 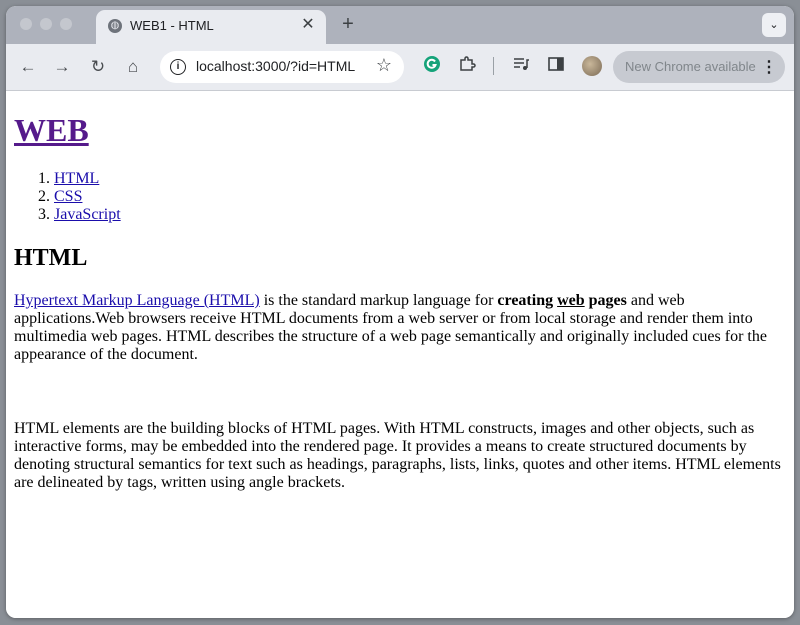 I want to click on close-window-button, so click(x=26, y=24).